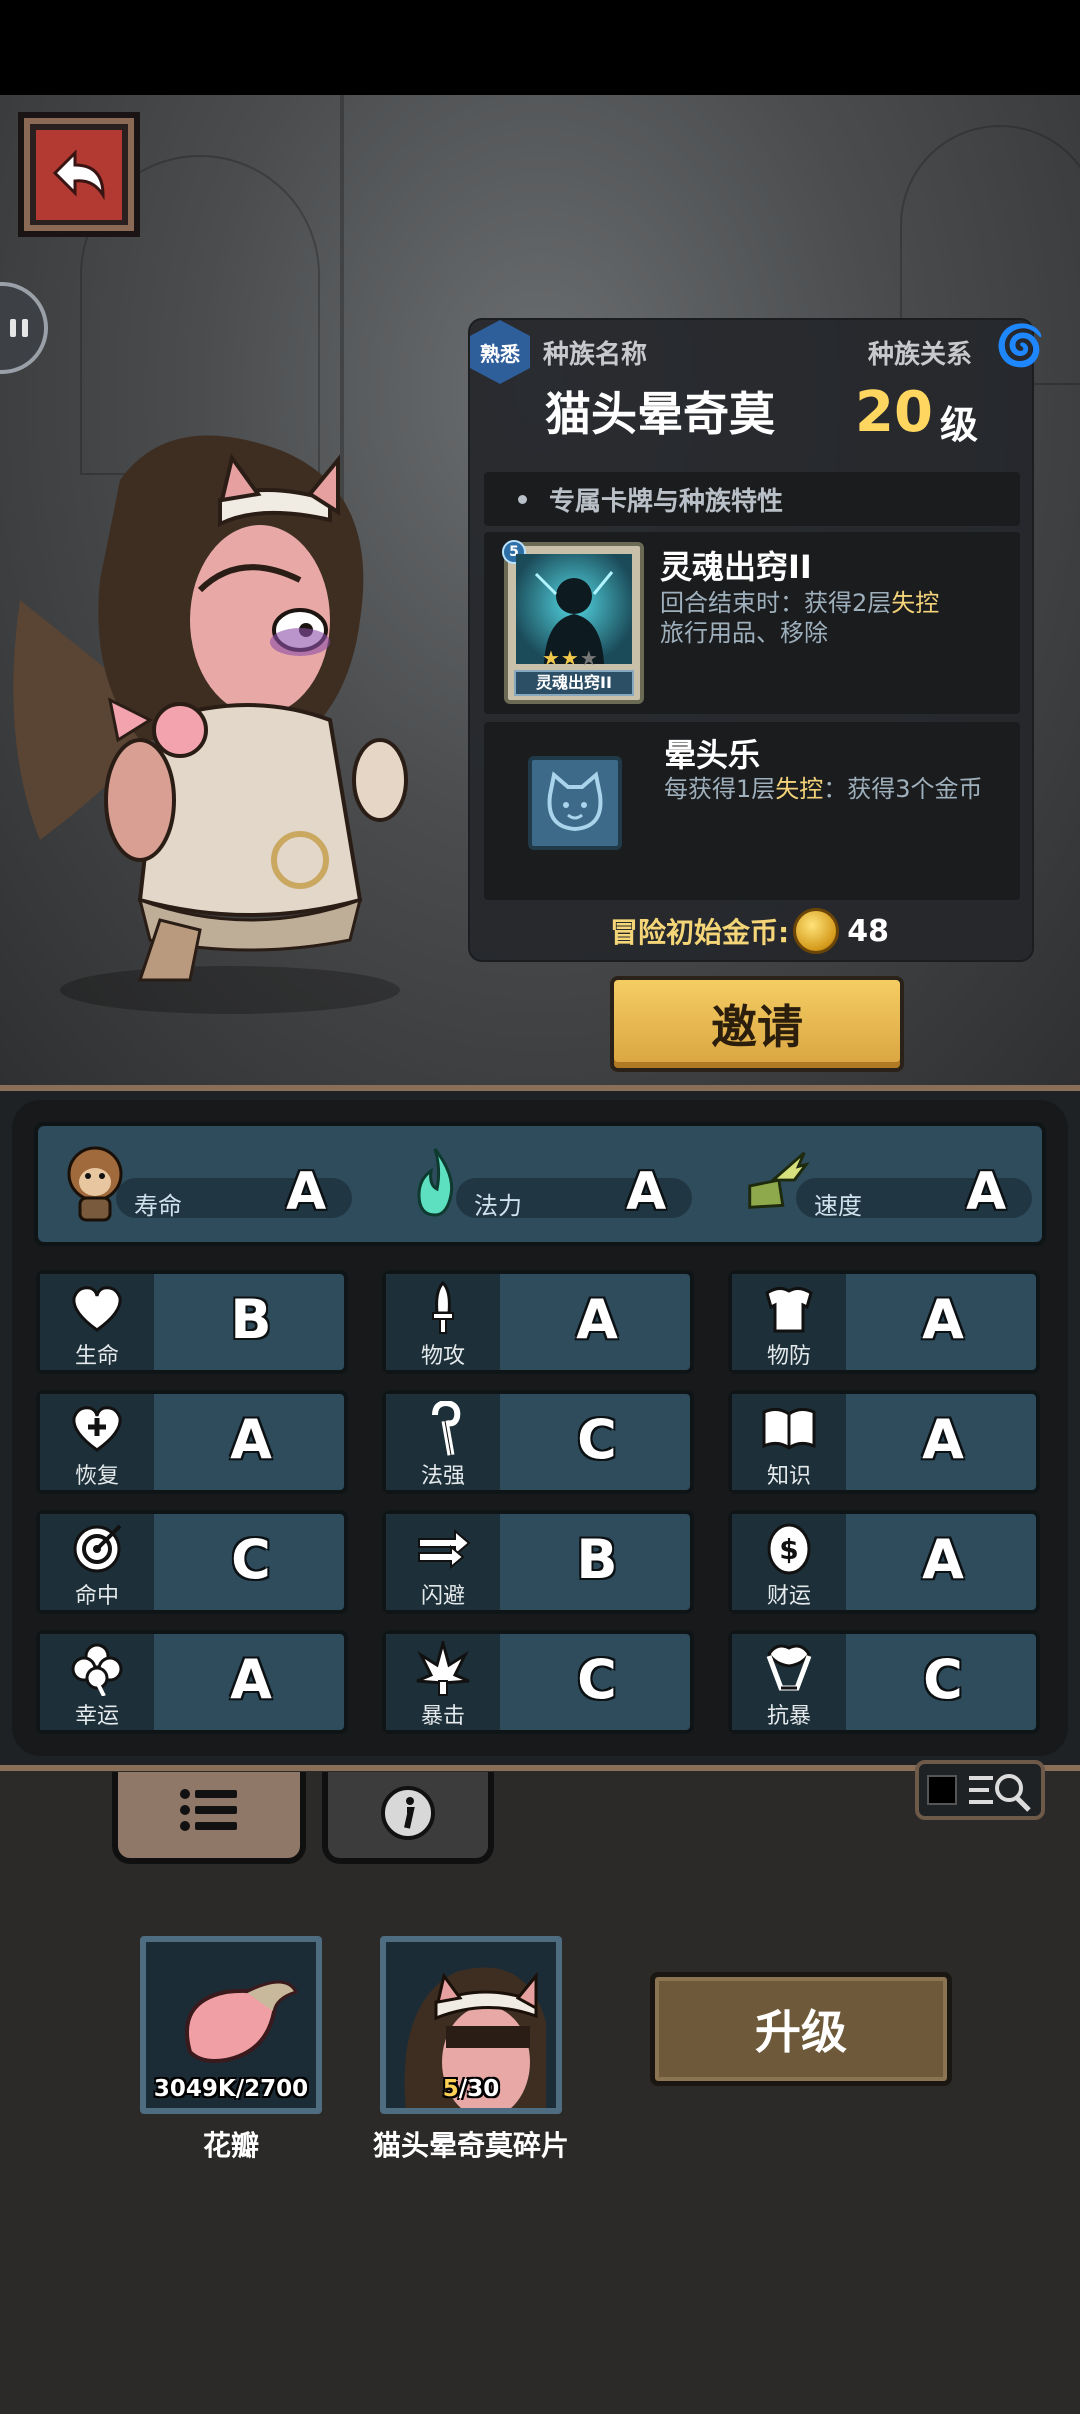 The height and width of the screenshot is (2414, 1080). What do you see at coordinates (575, 803) in the screenshot?
I see `cat-face-icon` at bounding box center [575, 803].